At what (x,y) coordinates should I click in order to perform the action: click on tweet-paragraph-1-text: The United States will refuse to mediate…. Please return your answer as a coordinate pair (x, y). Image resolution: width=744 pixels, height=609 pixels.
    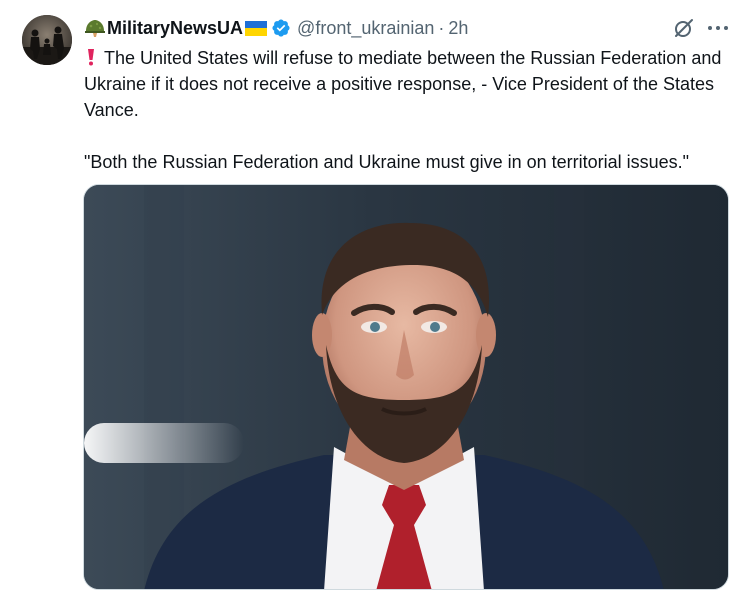
    Looking at the image, I should click on (403, 84).